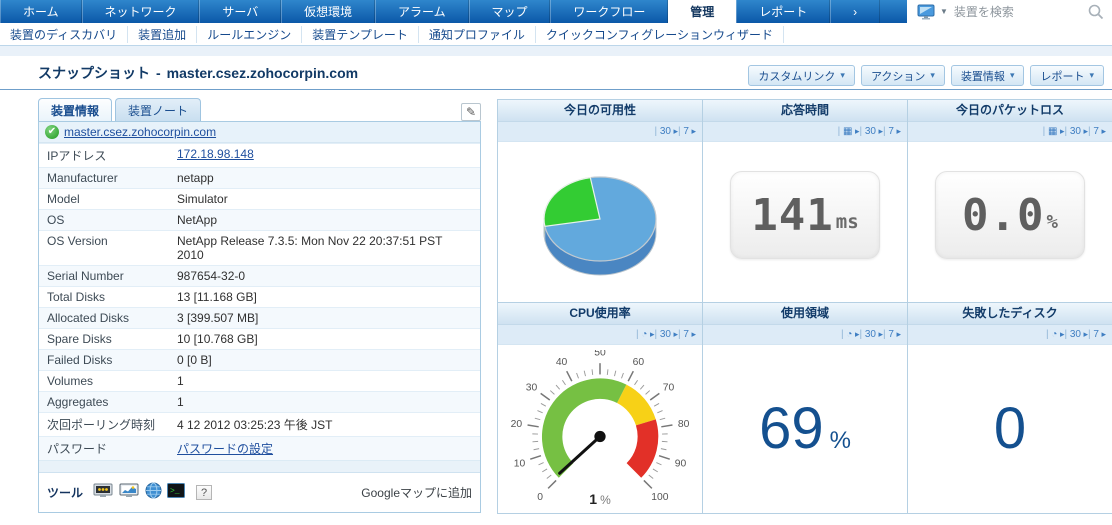 The image size is (1112, 525). What do you see at coordinates (471, 112) in the screenshot?
I see `edit-icon: ✎` at bounding box center [471, 112].